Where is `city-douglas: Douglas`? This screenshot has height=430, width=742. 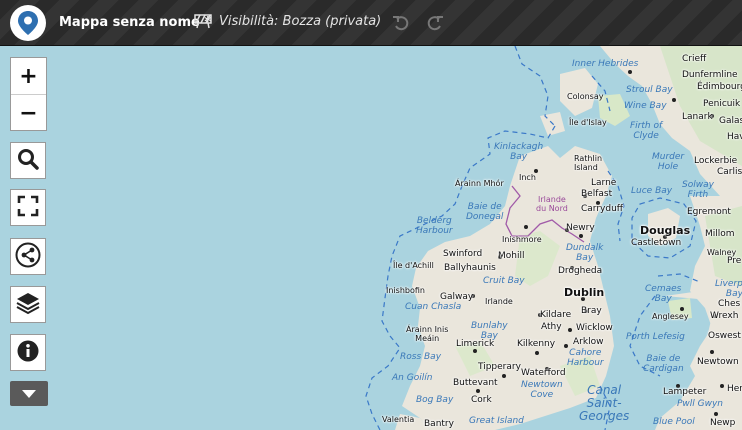 city-douglas: Douglas is located at coordinates (665, 230).